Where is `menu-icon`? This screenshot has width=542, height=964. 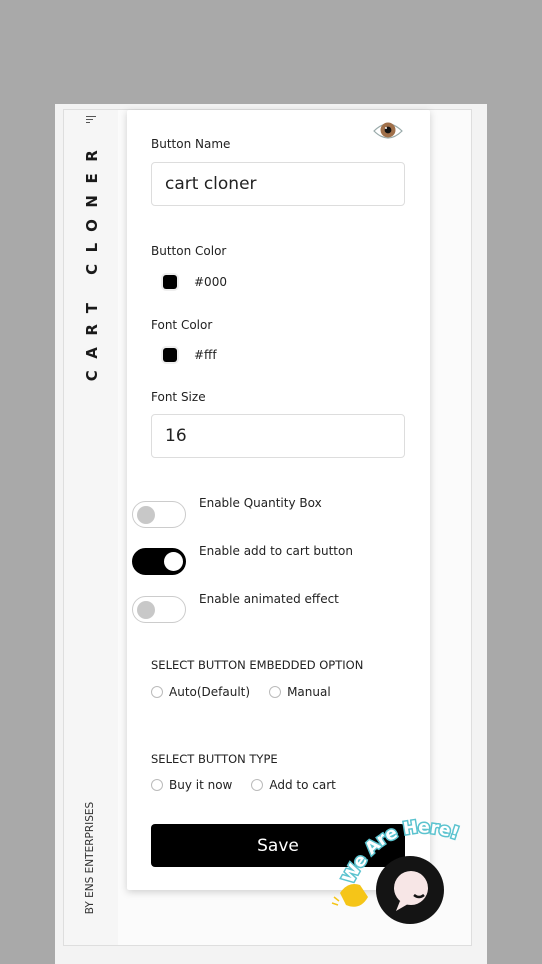 menu-icon is located at coordinates (92, 121).